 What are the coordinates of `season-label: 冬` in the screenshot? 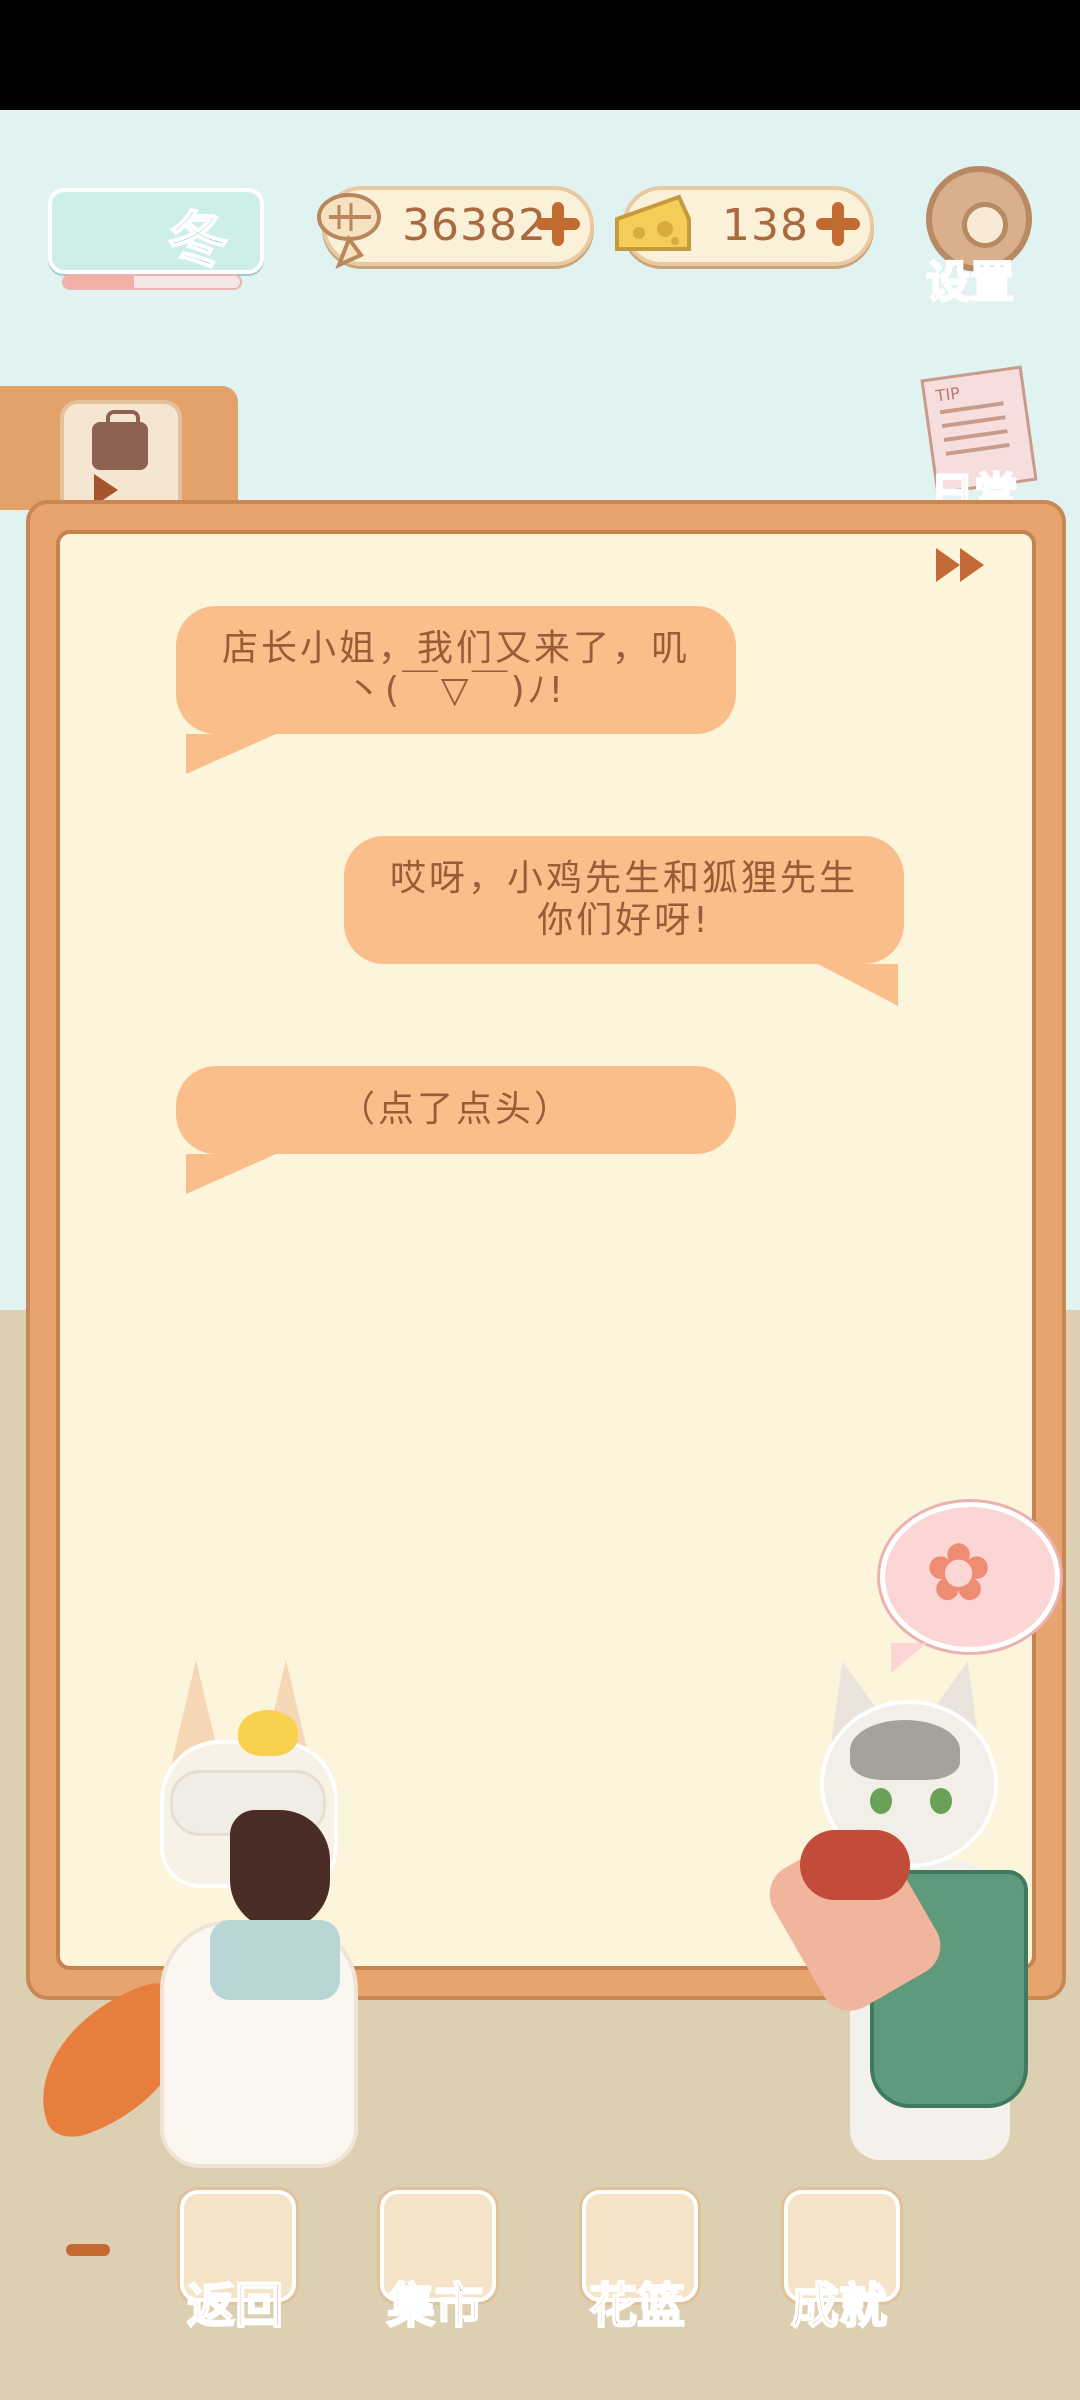 It's located at (198, 241).